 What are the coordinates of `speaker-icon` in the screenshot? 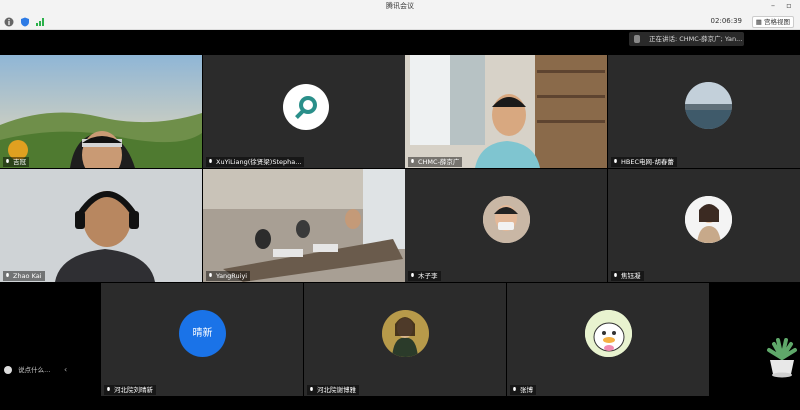 It's located at (637, 39).